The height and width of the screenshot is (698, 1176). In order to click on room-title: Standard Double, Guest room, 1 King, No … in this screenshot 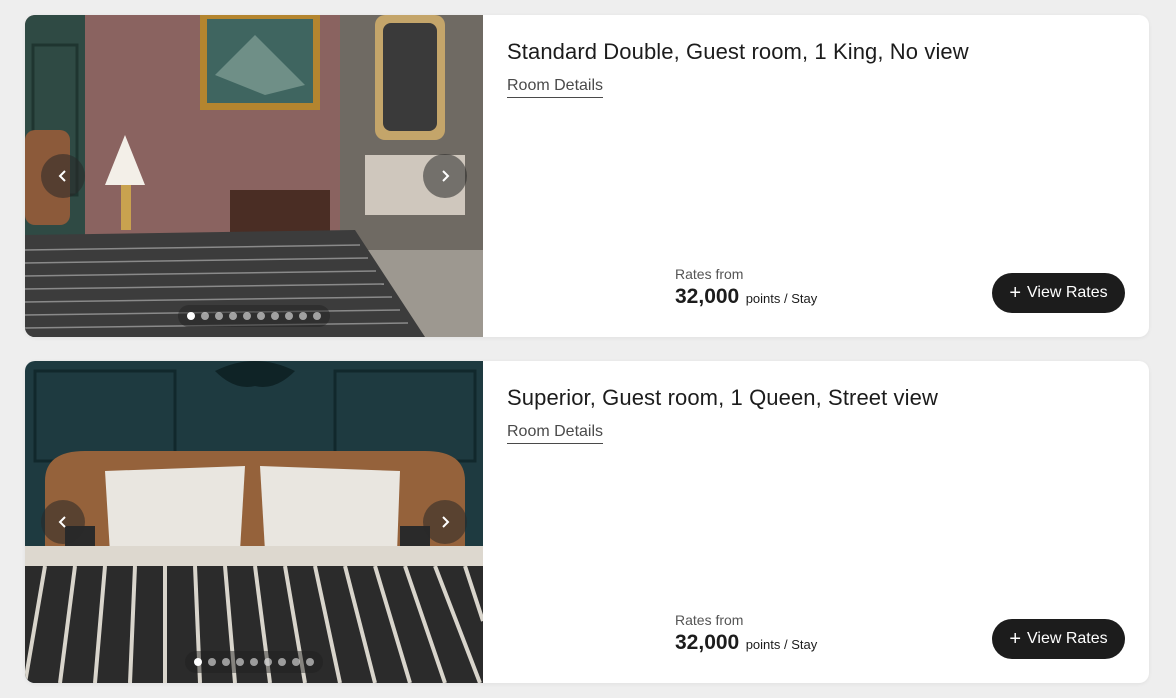, I will do `click(738, 51)`.